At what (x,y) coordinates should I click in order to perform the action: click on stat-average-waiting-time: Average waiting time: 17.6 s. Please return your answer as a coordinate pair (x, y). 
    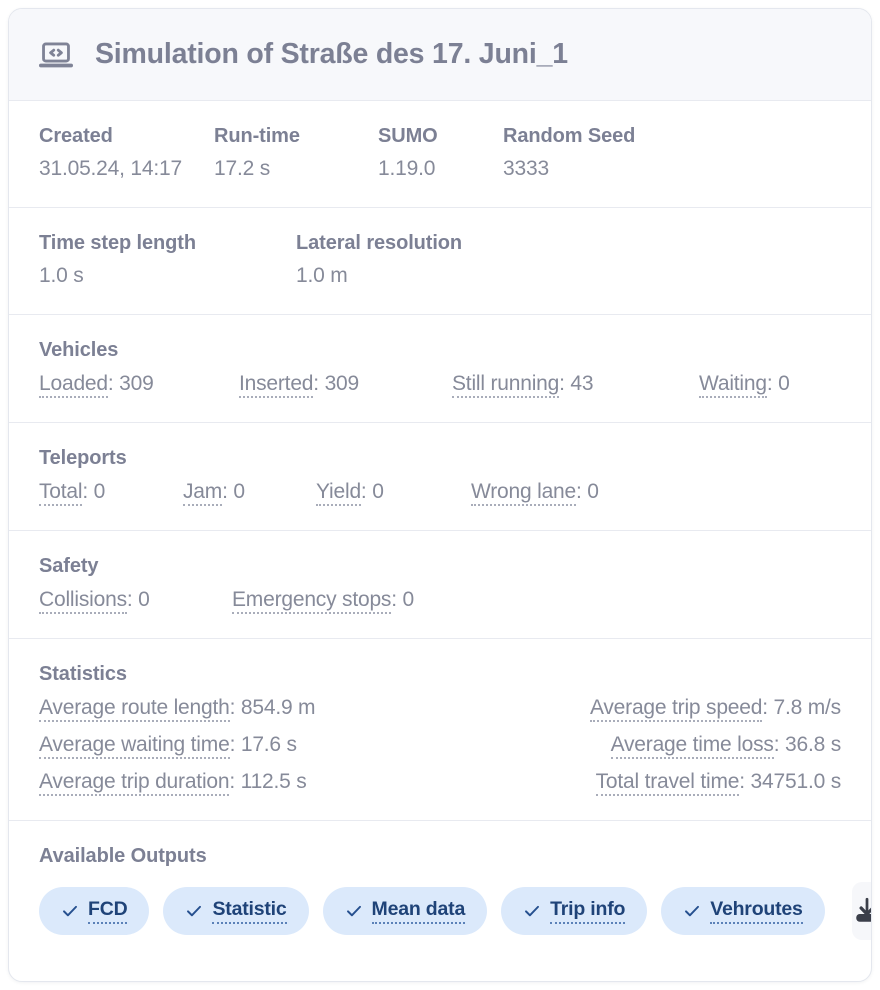
    Looking at the image, I should click on (177, 746).